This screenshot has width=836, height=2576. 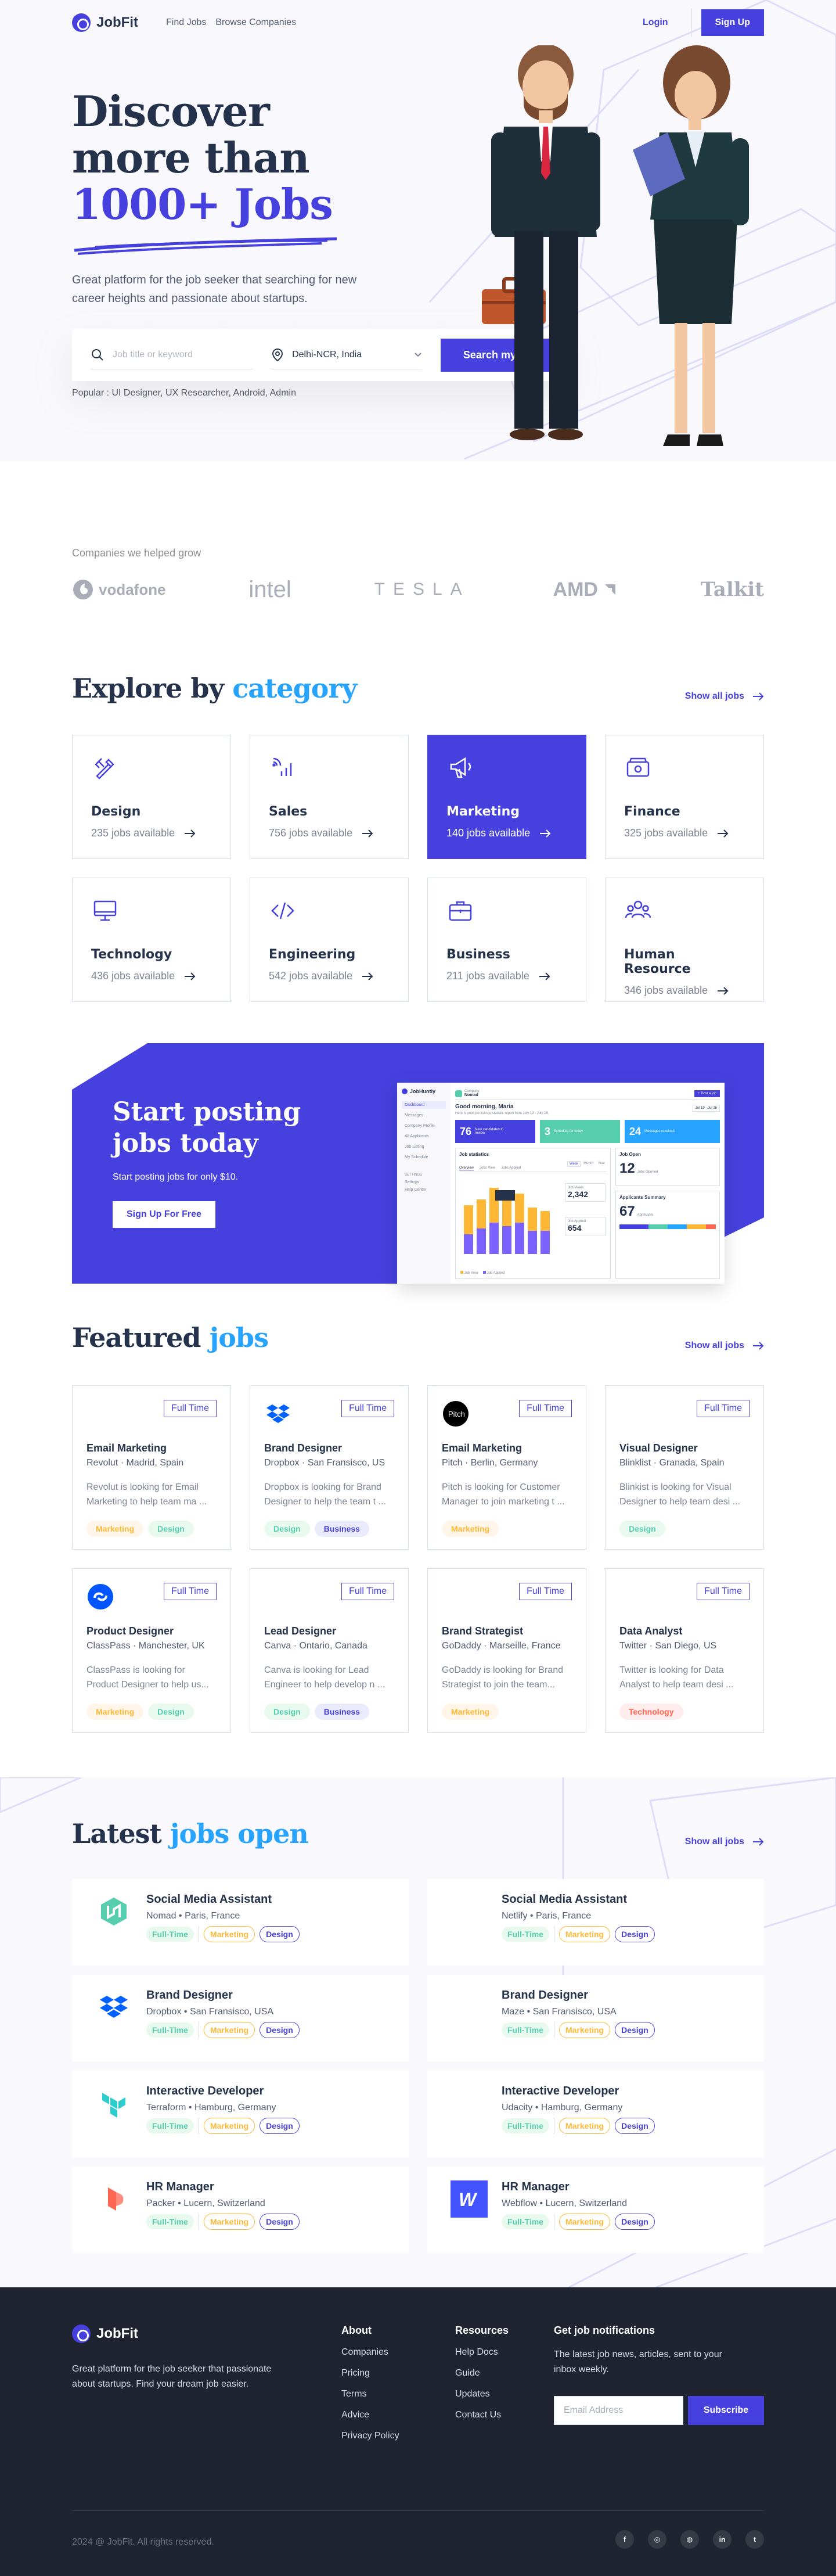 I want to click on category-count: 140 jobs available, so click(x=507, y=833).